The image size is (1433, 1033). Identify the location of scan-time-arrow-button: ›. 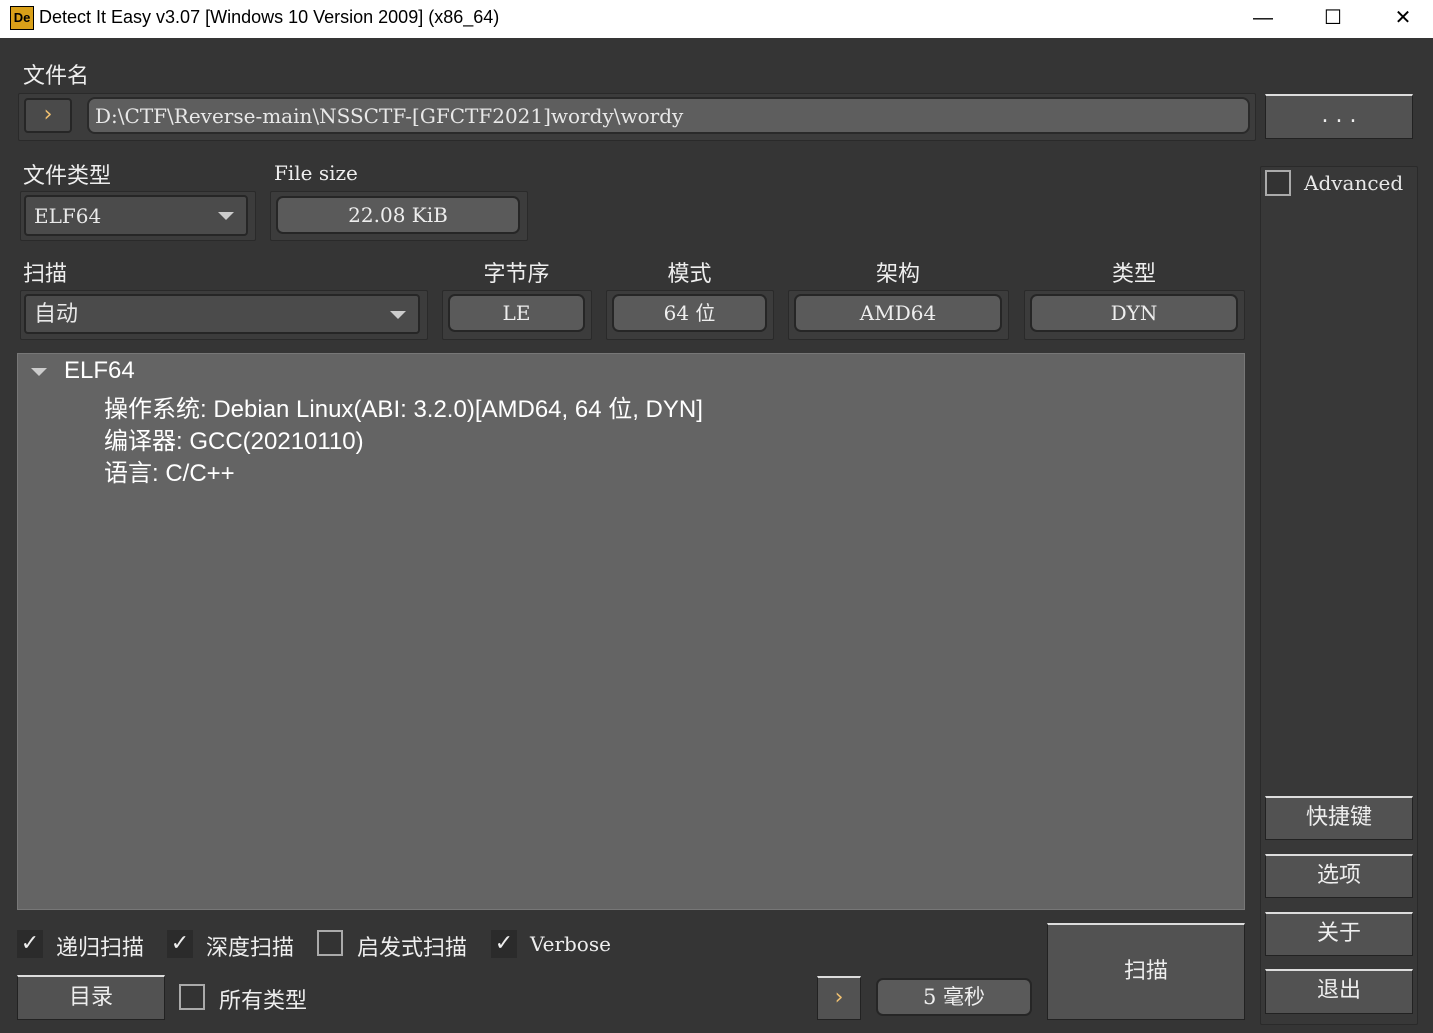
(839, 998).